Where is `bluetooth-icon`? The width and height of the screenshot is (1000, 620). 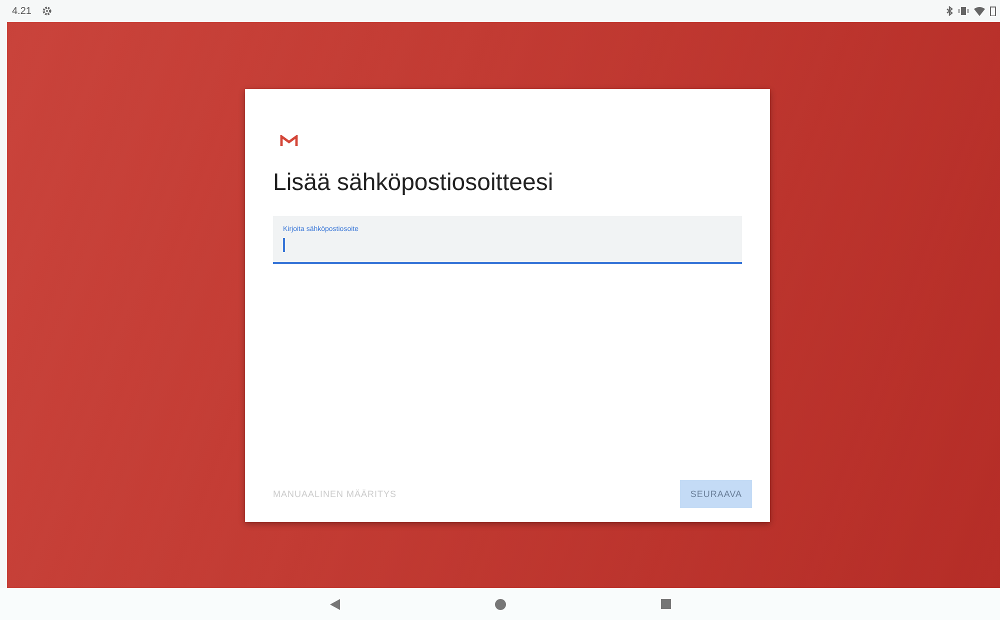
bluetooth-icon is located at coordinates (949, 11).